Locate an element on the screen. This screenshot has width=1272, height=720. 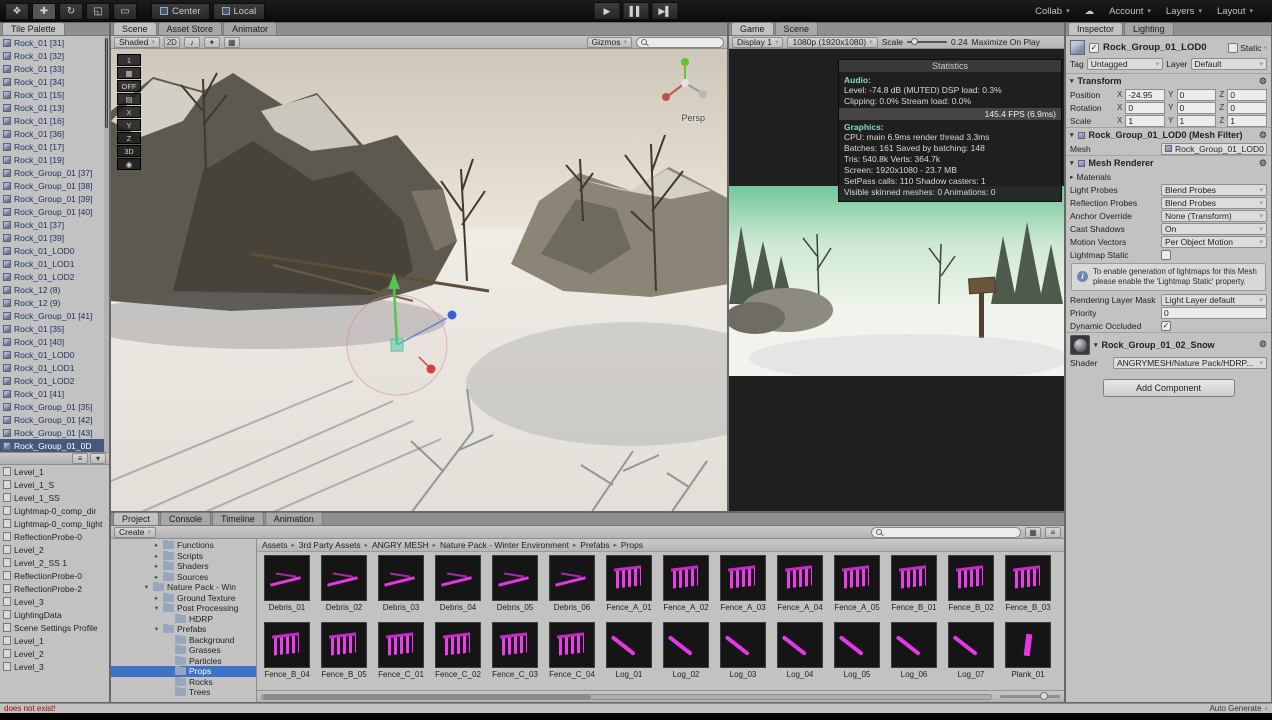
scene-object-item: ReflectionProbe-2 is located at coordinates (54, 588).